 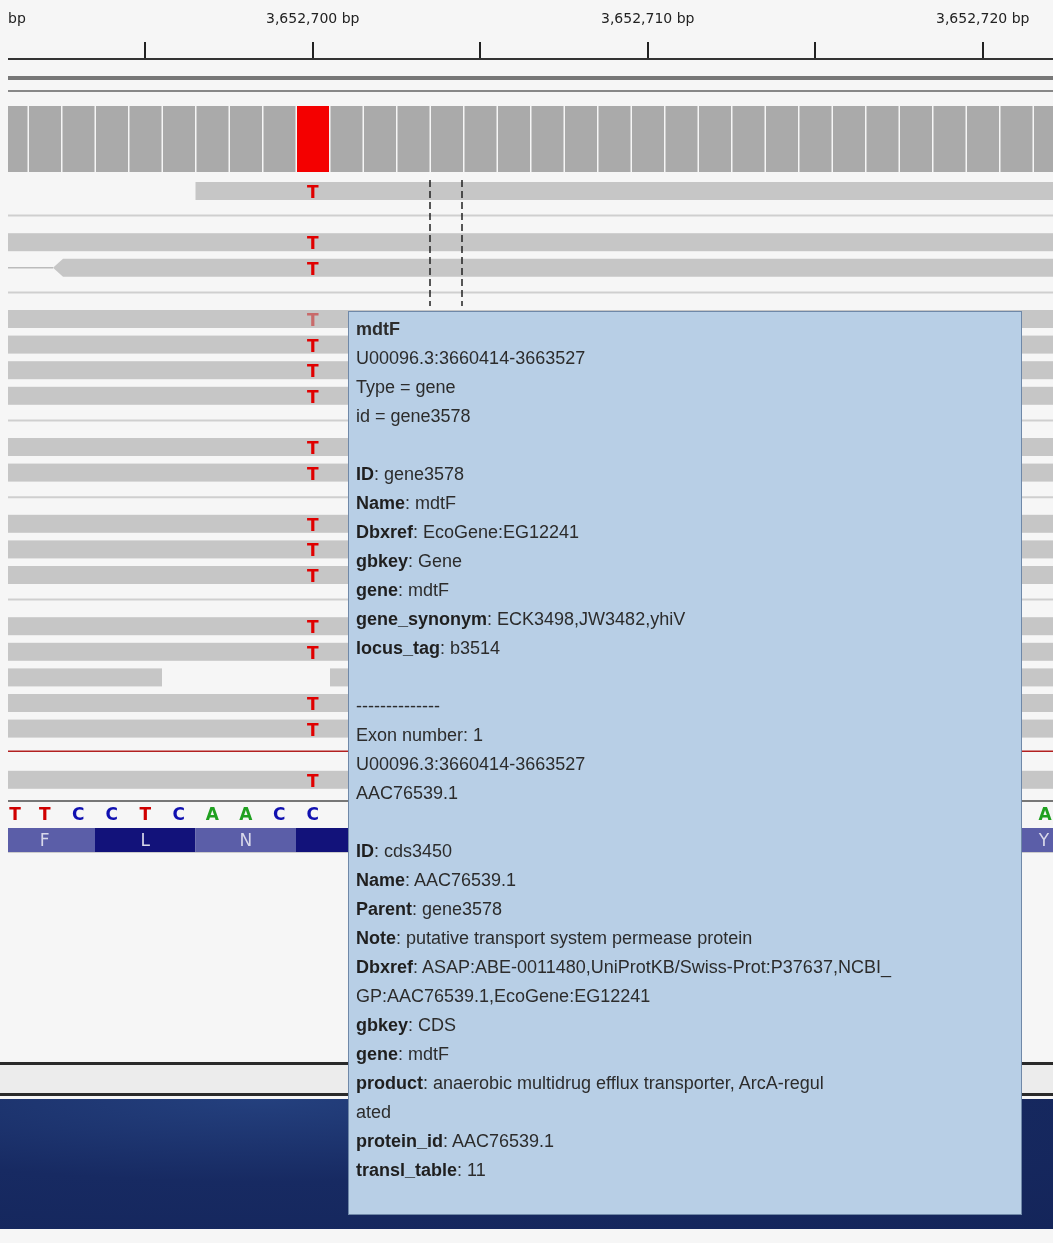 I want to click on popup-line: id = gene3578, so click(x=413, y=416).